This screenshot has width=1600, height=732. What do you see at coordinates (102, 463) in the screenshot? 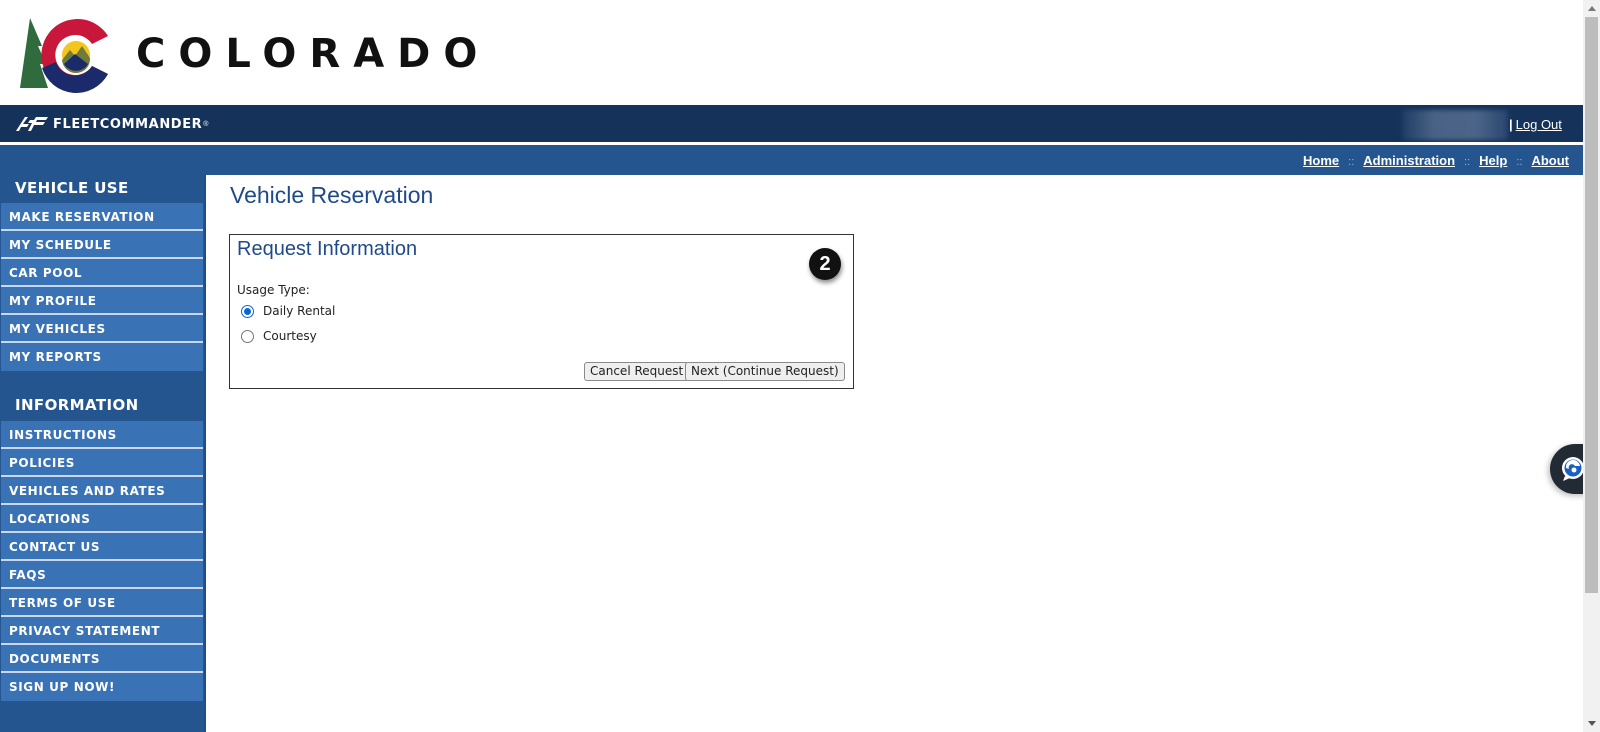
I see `sidebar-item-policies: POLICIES` at bounding box center [102, 463].